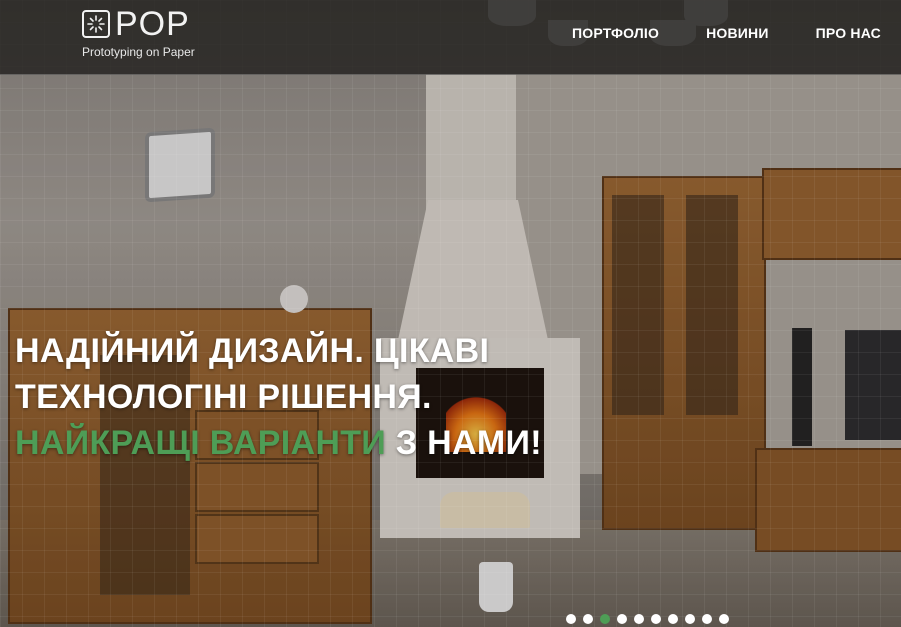 This screenshot has height=627, width=901. What do you see at coordinates (464, 443) in the screenshot?
I see `headline-tail: З НАМИ!` at bounding box center [464, 443].